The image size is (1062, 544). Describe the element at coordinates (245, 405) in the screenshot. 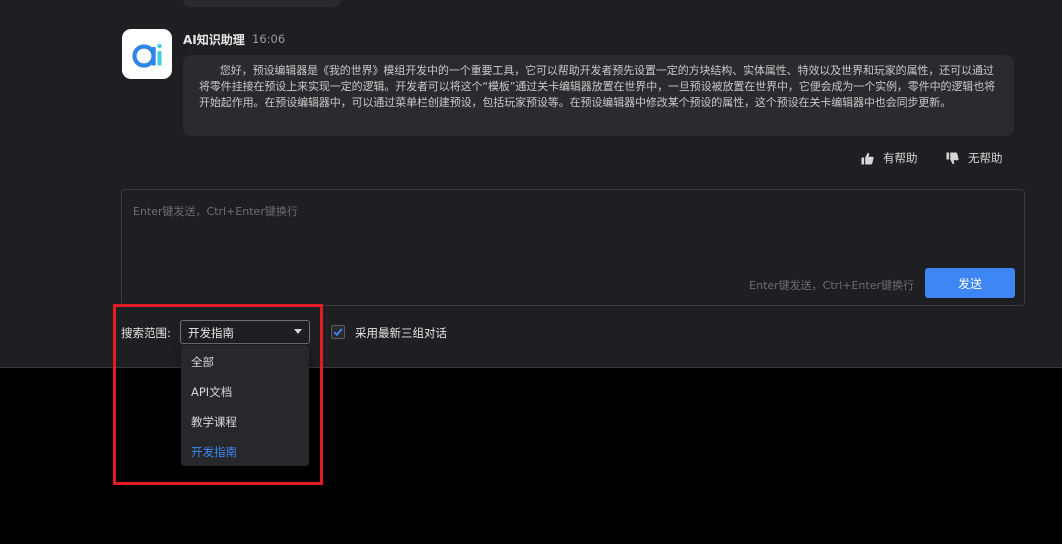

I see `search-scope-dropdown: 全部 API文档 教学课程 开发指南` at that location.